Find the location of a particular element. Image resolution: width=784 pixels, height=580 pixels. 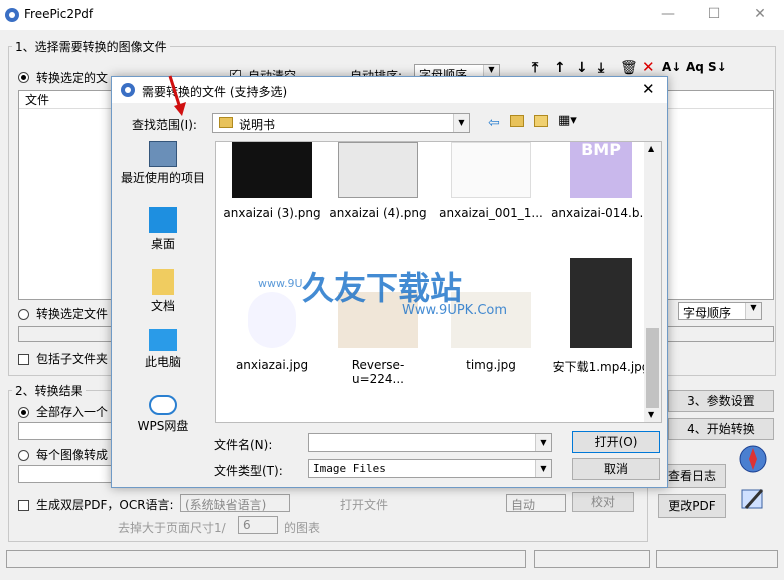

sort-s-icon: S↓ is located at coordinates (717, 67).